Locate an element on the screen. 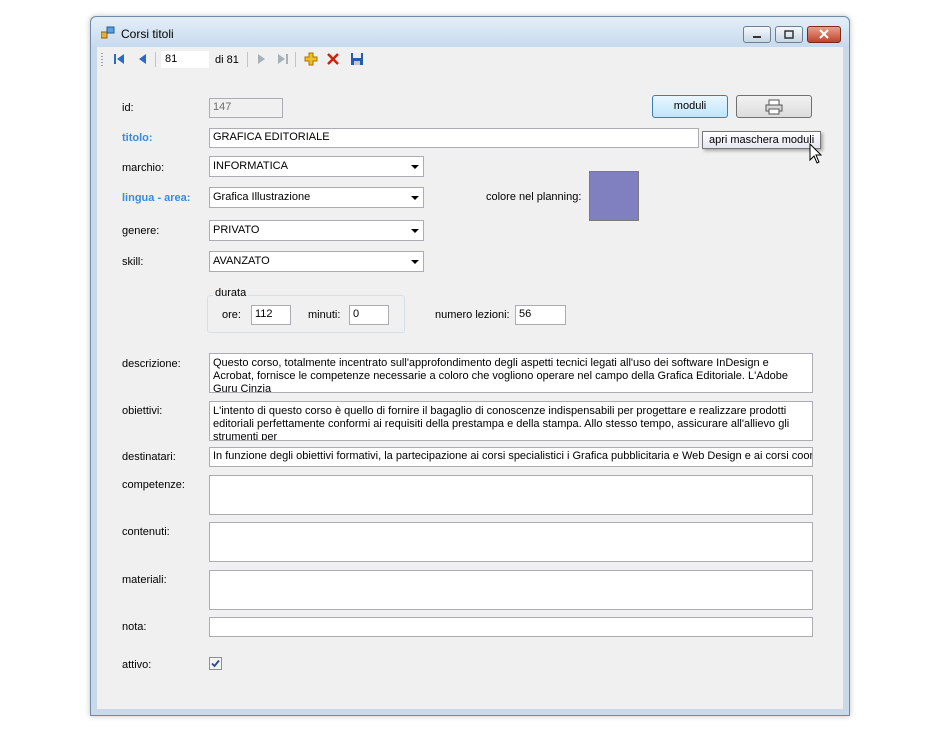 The height and width of the screenshot is (732, 940). delete-icon is located at coordinates (333, 59).